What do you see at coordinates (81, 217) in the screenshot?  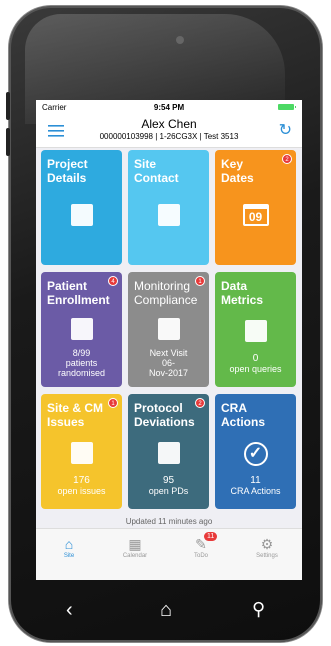 I see `folder-icon` at bounding box center [81, 217].